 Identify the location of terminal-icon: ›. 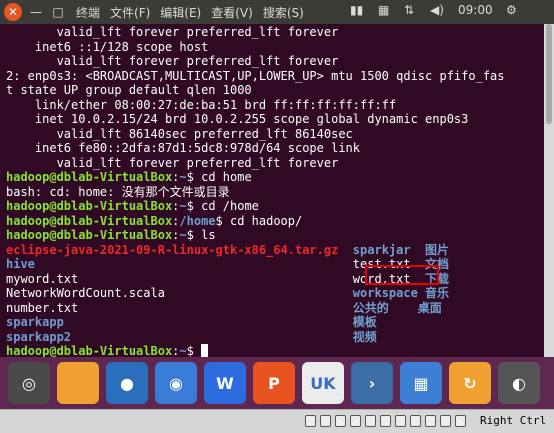
(372, 383).